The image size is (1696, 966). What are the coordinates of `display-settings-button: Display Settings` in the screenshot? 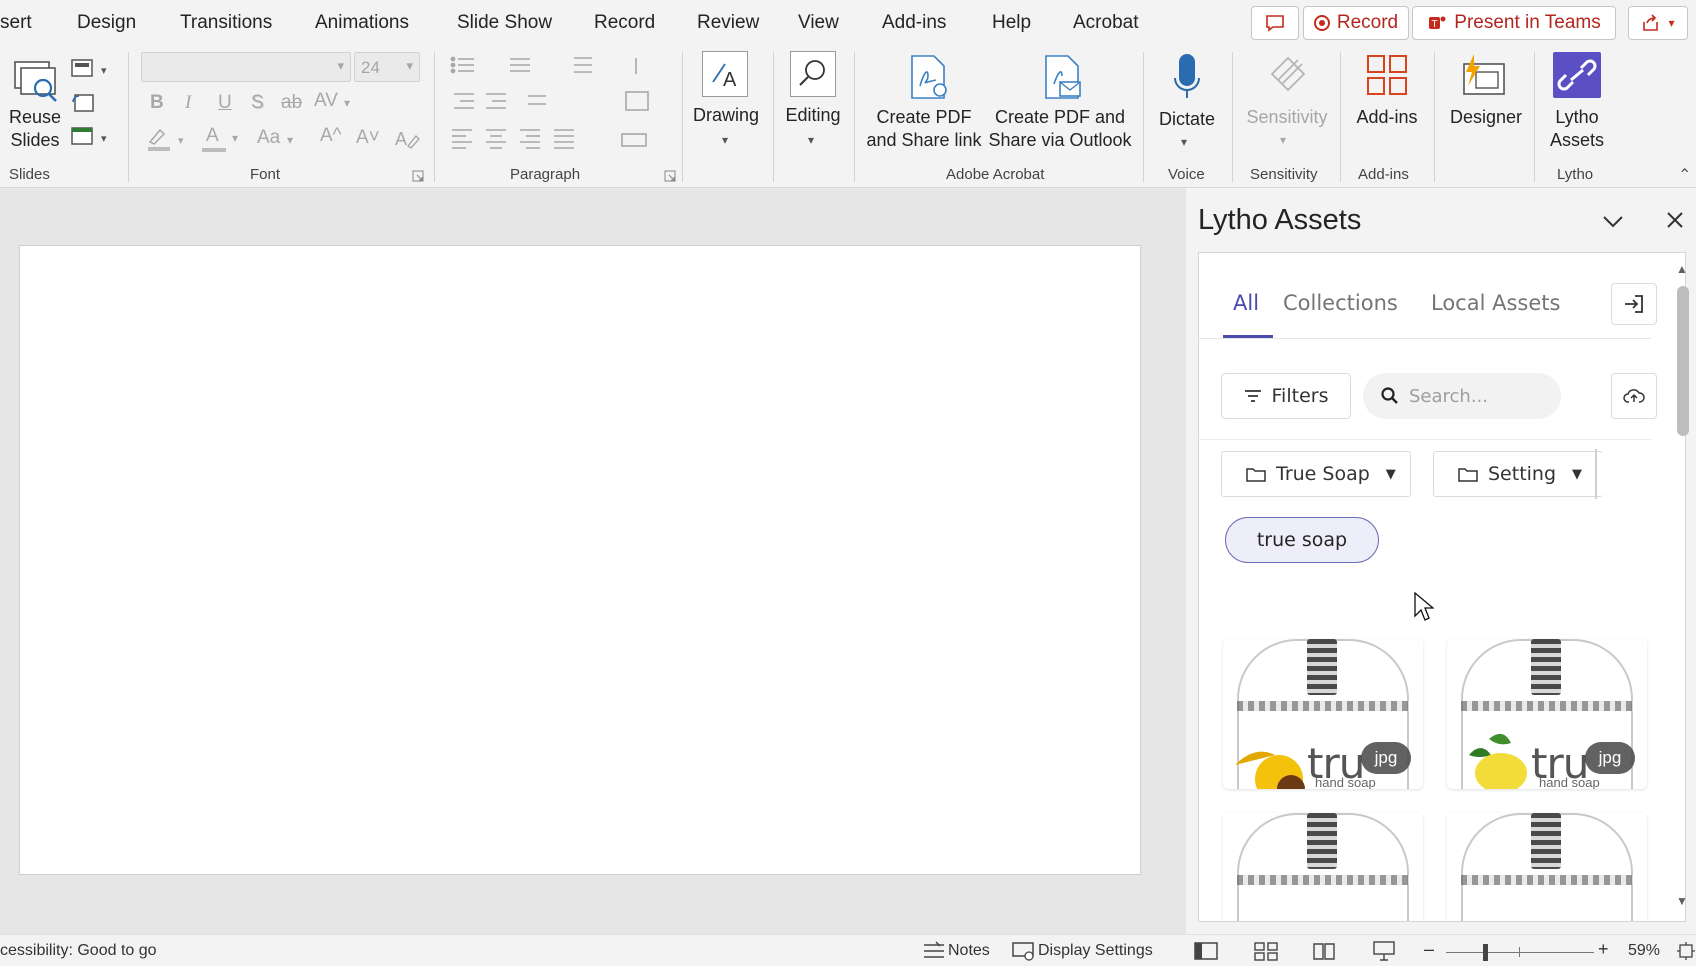 It's located at (1095, 951).